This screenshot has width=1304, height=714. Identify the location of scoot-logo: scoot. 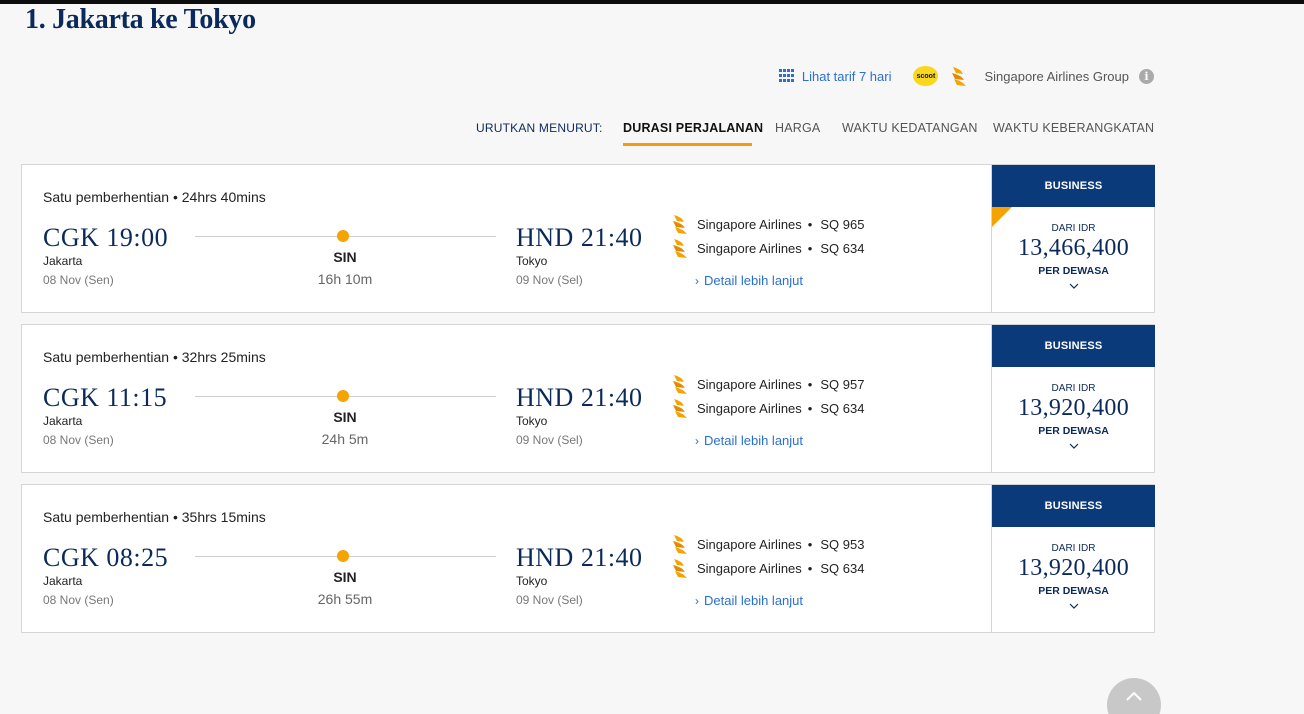
(926, 76).